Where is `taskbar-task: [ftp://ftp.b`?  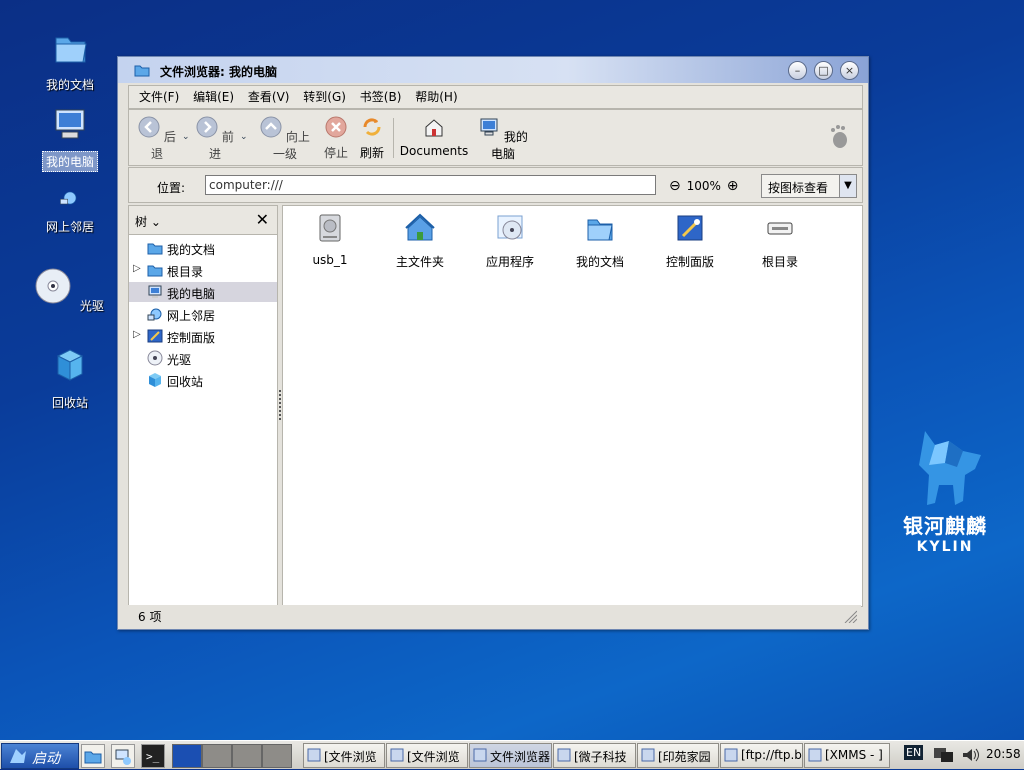
taskbar-task: [ftp://ftp.b is located at coordinates (761, 755).